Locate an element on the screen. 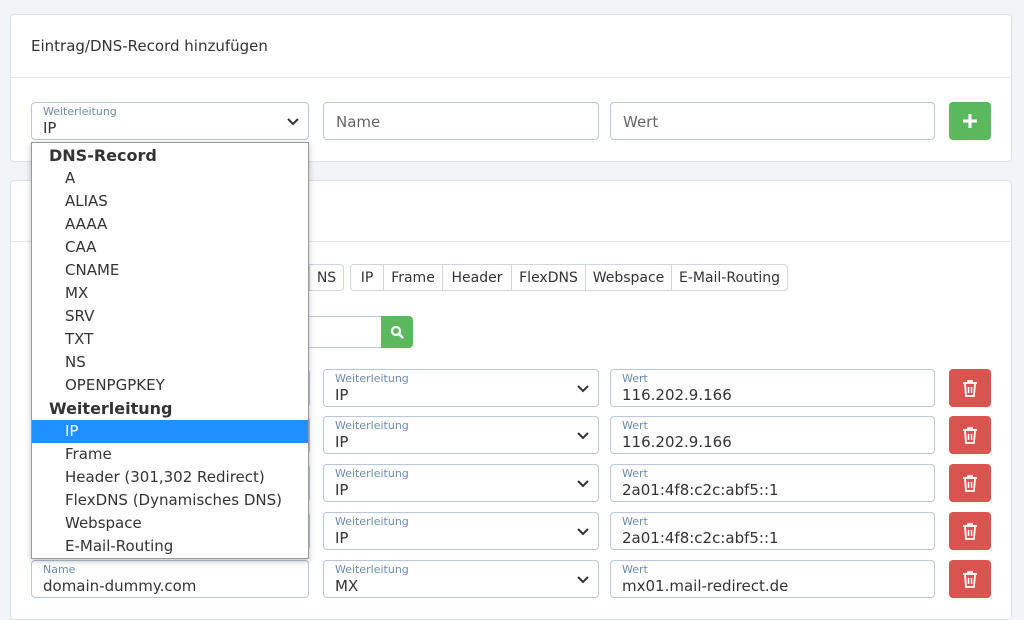 The width and height of the screenshot is (1024, 620). record-name-input: Name domain-dummy.com is located at coordinates (170, 579).